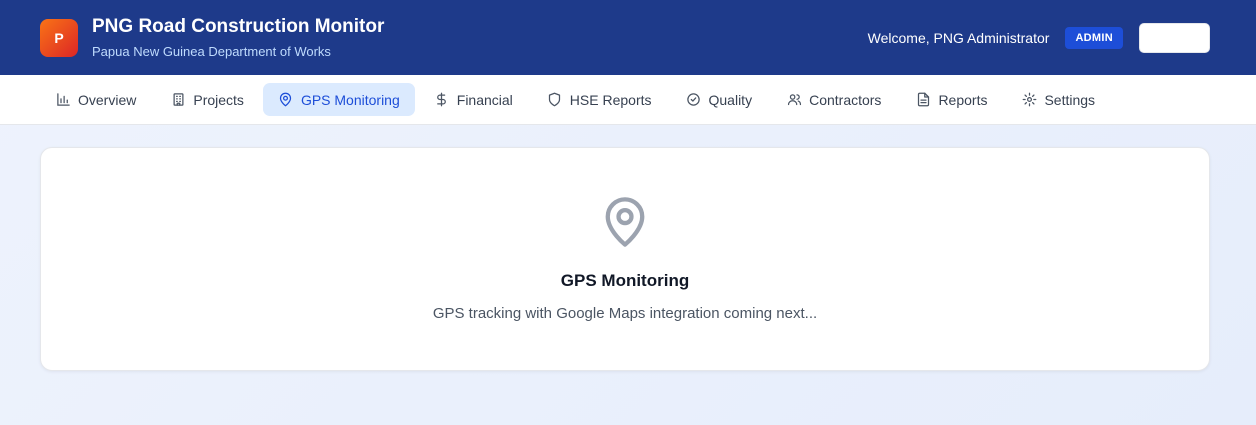  I want to click on tab-financial: Financial, so click(473, 99).